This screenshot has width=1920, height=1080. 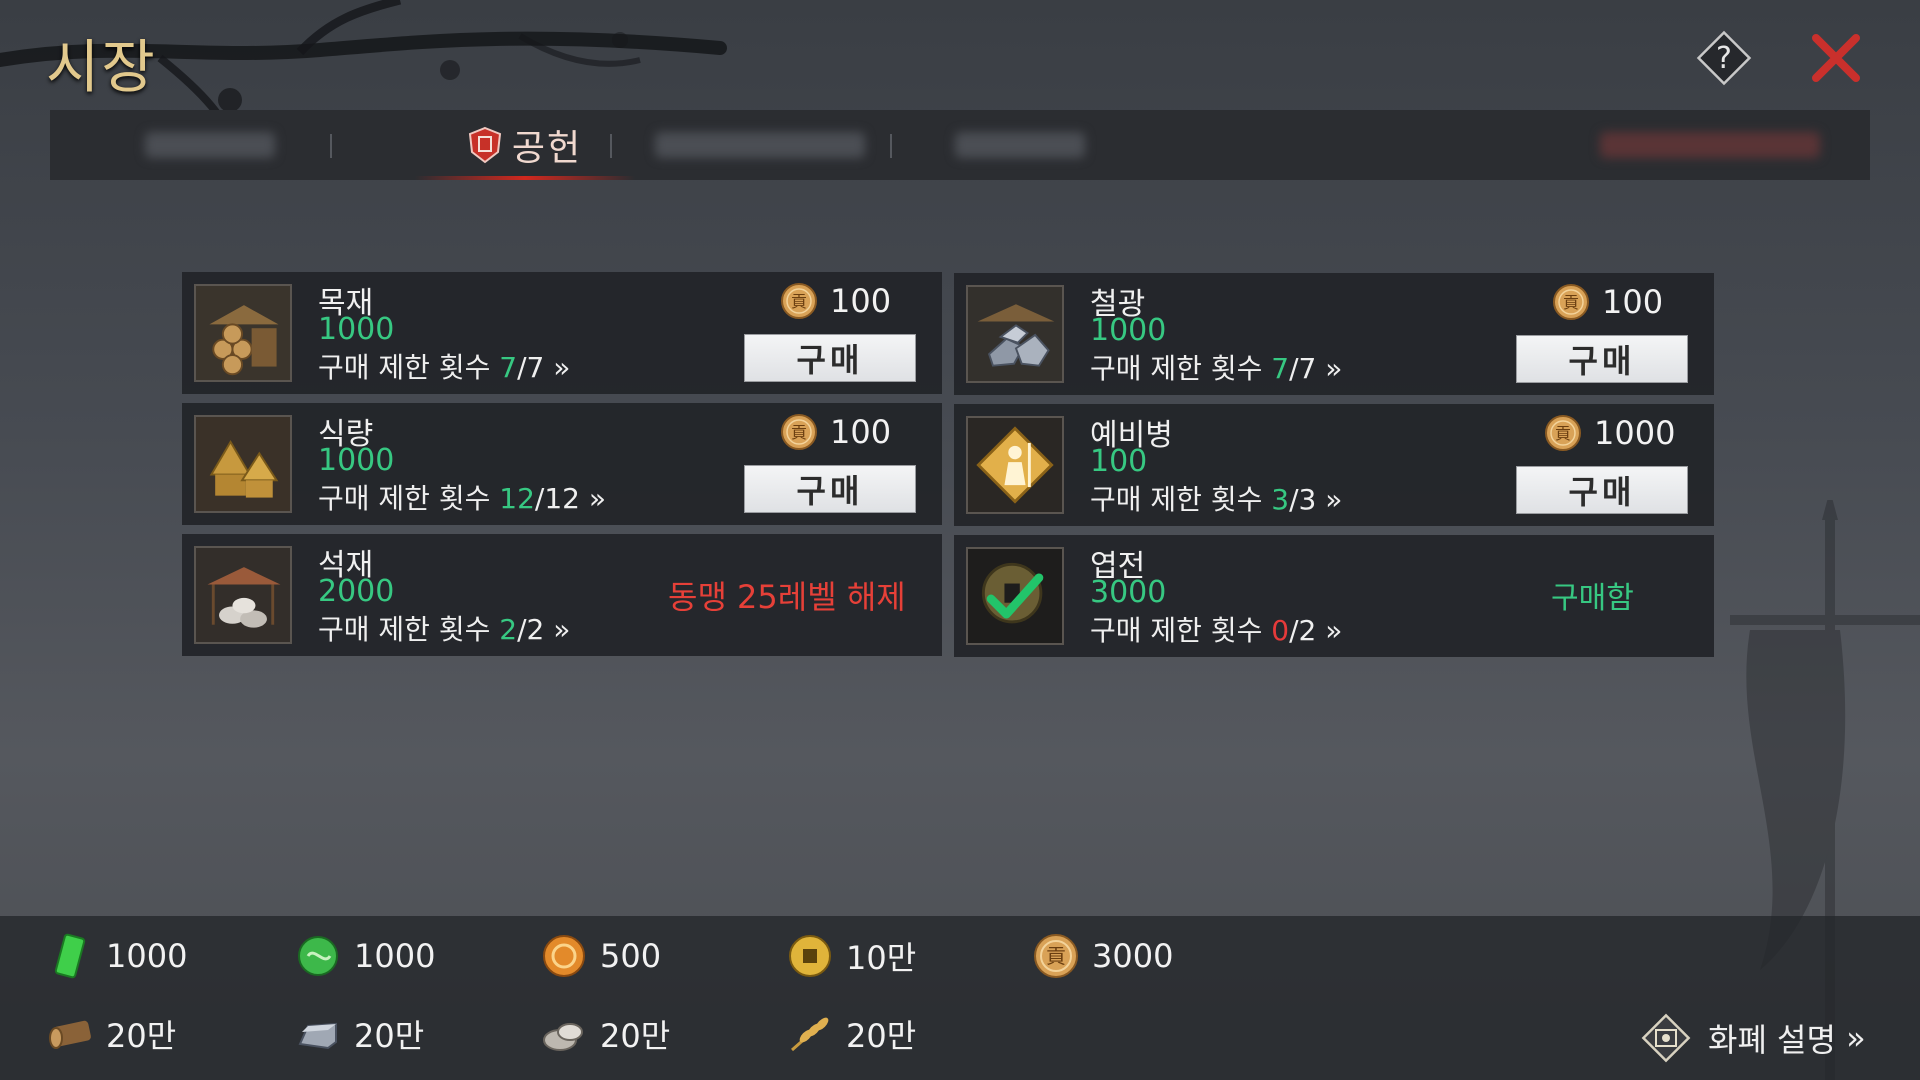 I want to click on jade-token-icon, so click(x=70, y=956).